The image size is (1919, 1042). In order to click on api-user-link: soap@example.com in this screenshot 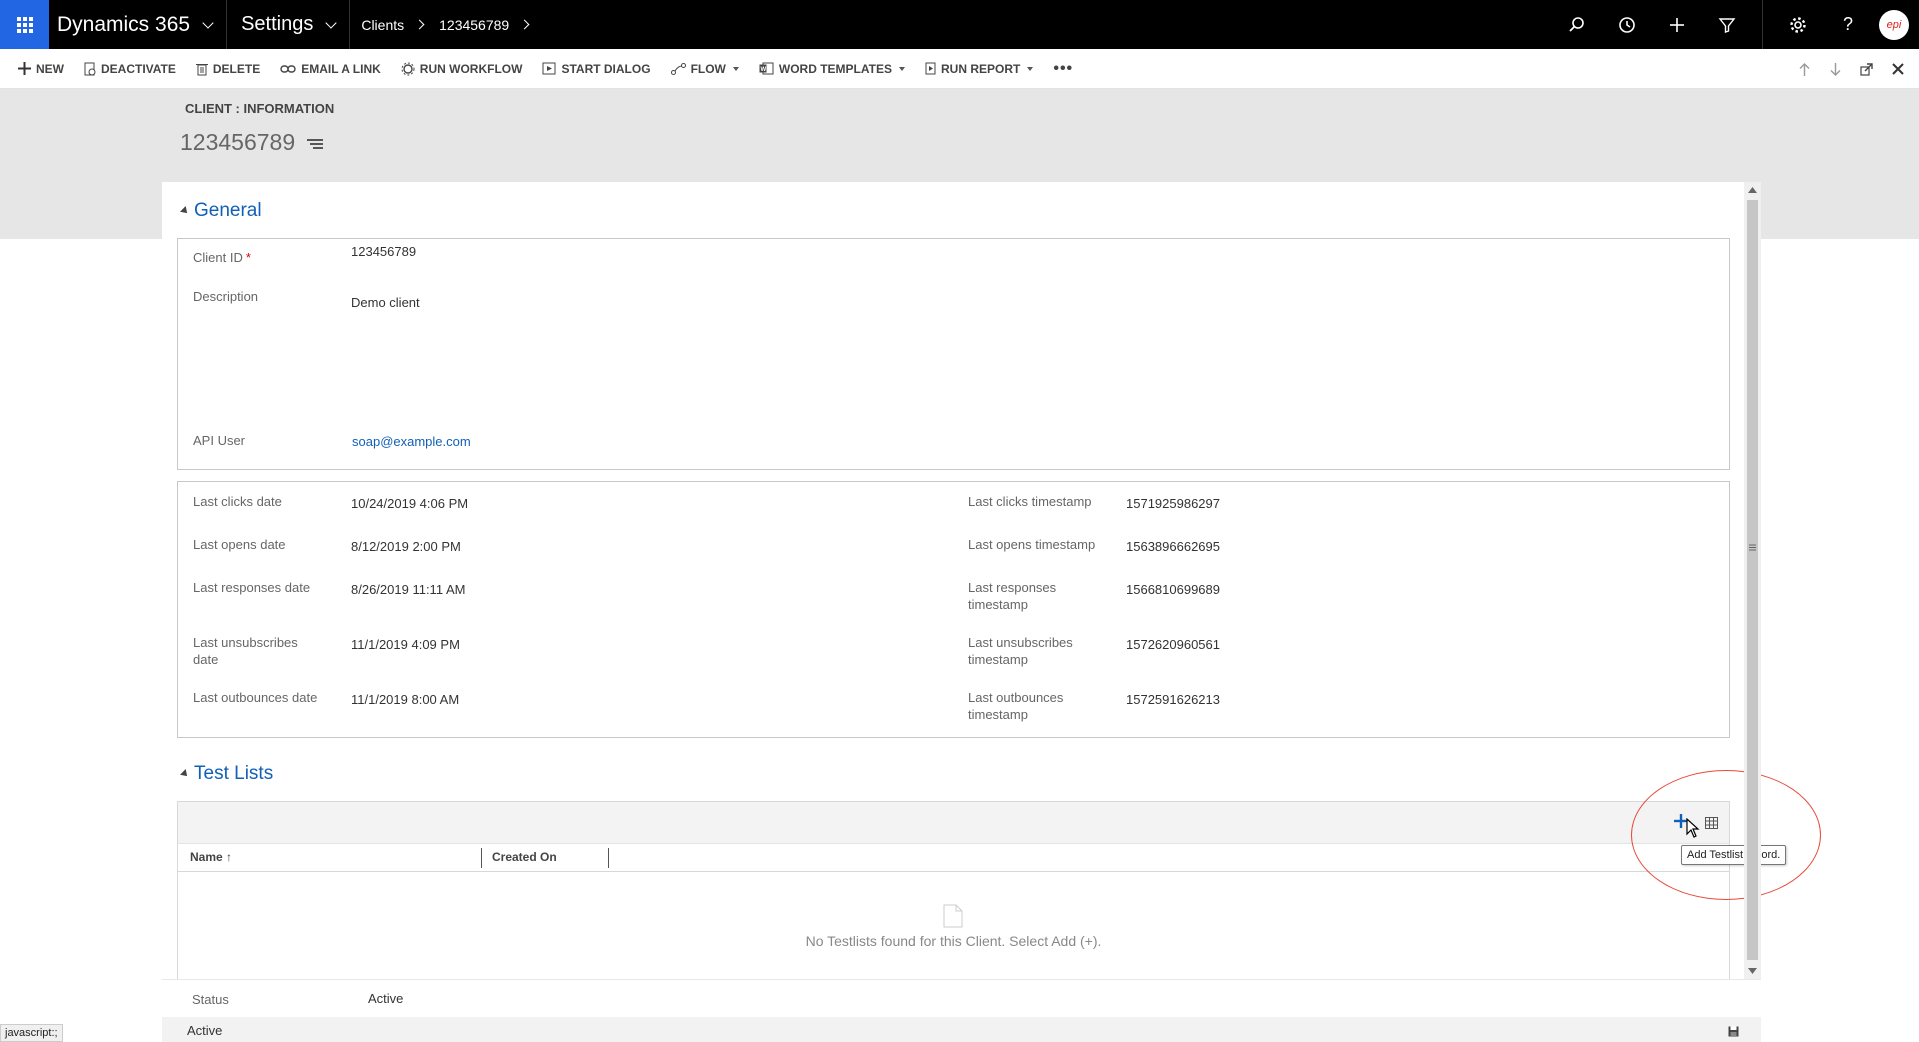, I will do `click(411, 441)`.